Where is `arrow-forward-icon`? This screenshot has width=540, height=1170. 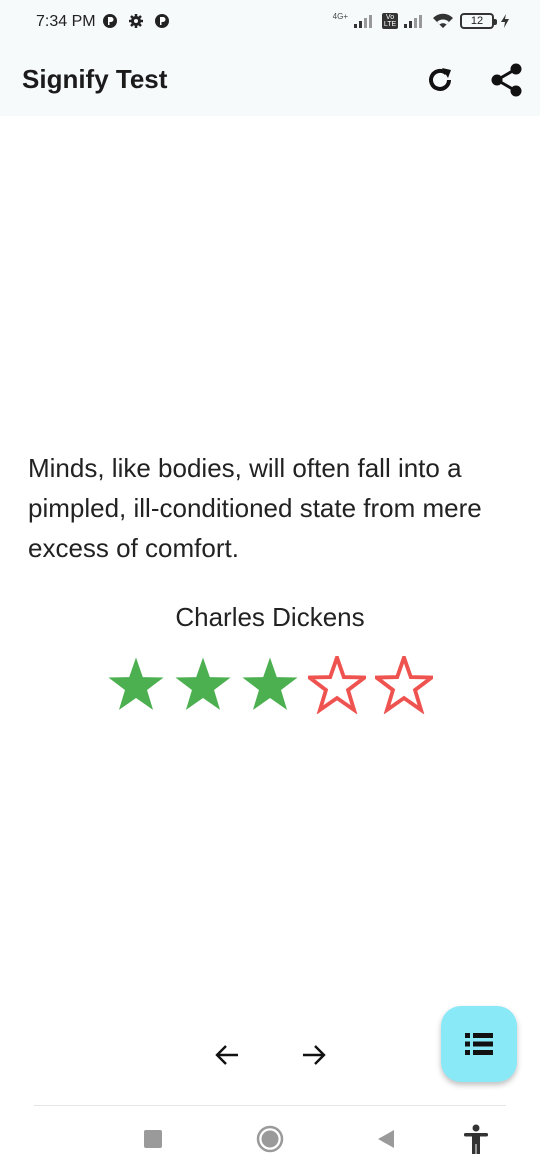 arrow-forward-icon is located at coordinates (314, 1055).